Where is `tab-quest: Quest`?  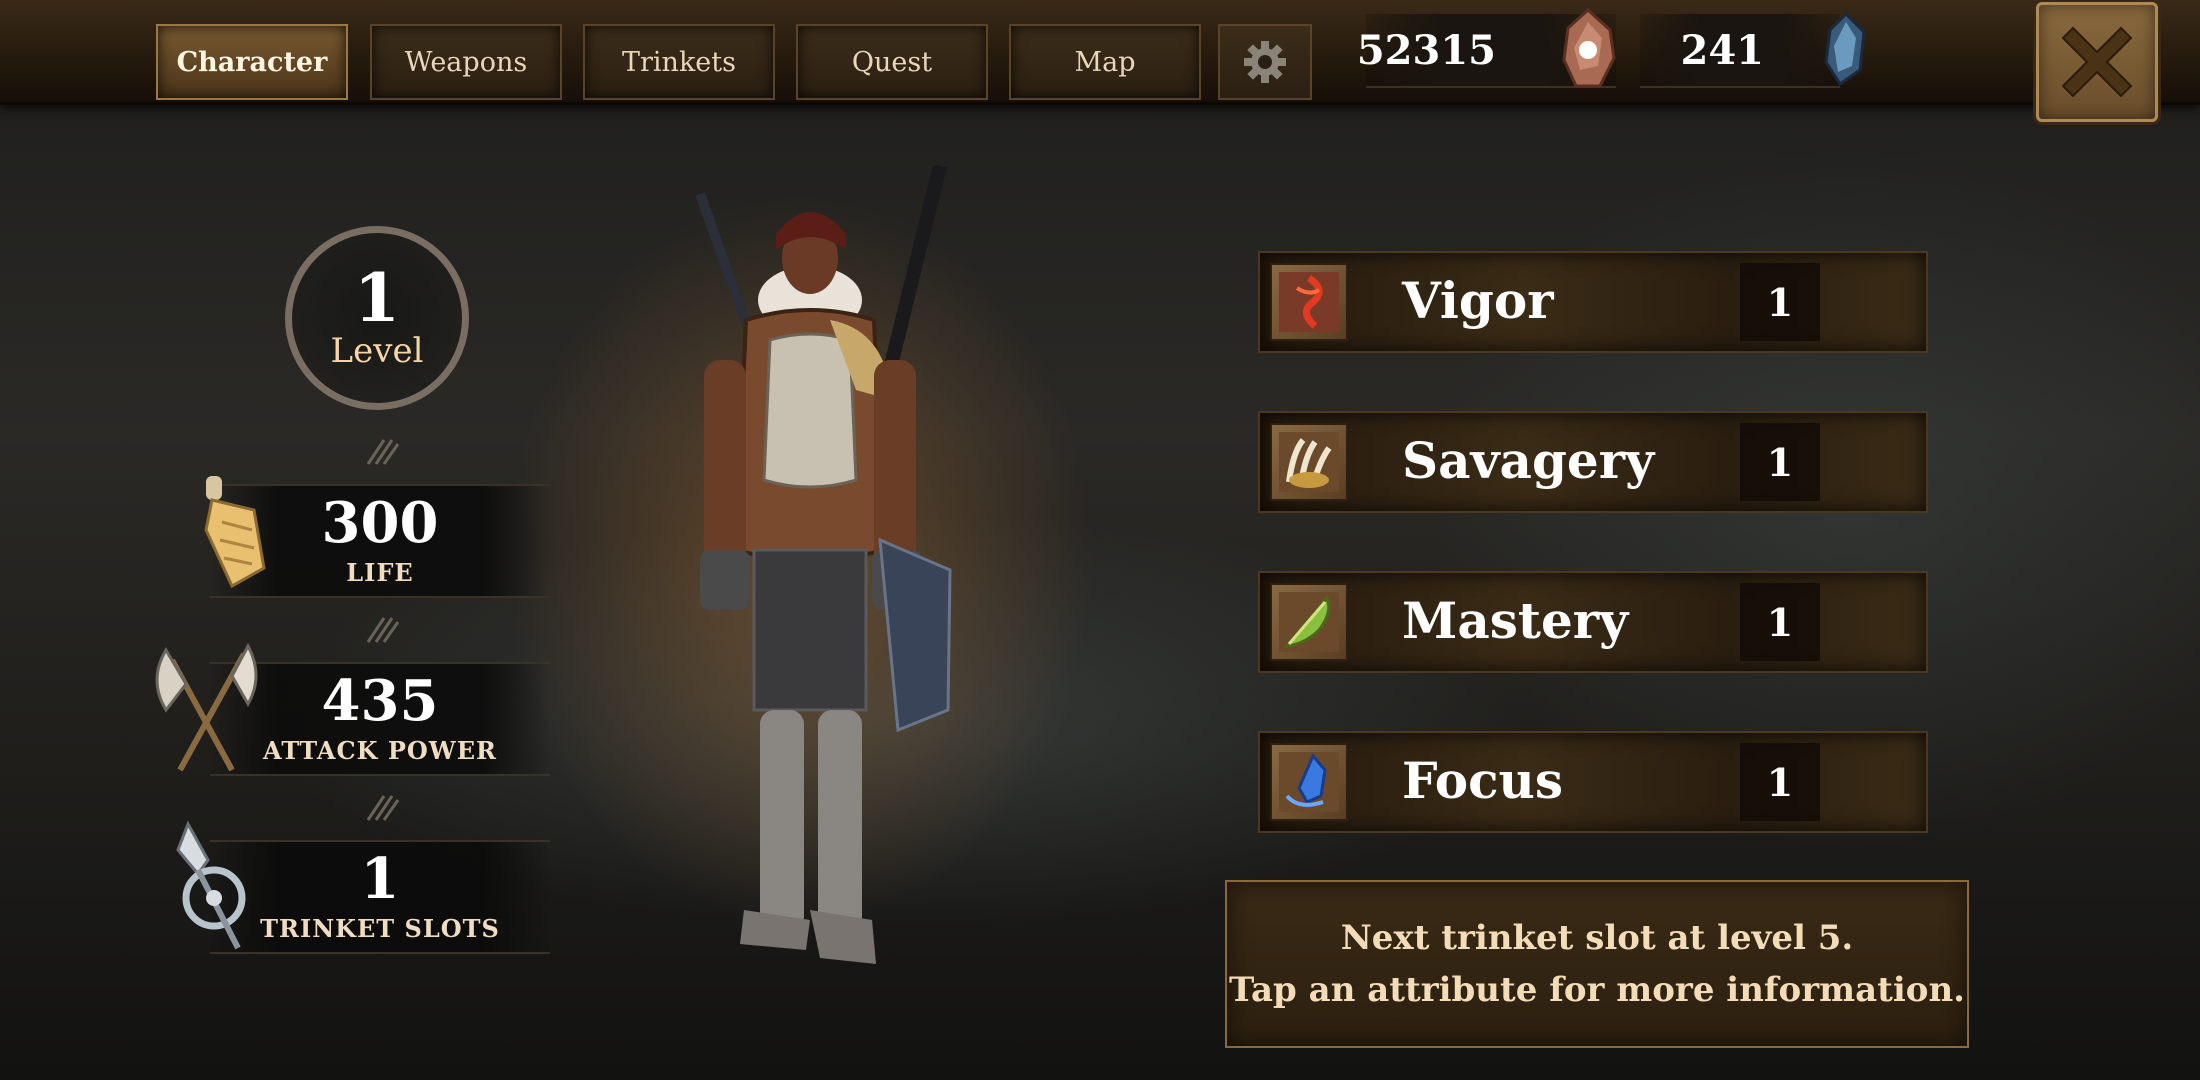
tab-quest: Quest is located at coordinates (892, 62).